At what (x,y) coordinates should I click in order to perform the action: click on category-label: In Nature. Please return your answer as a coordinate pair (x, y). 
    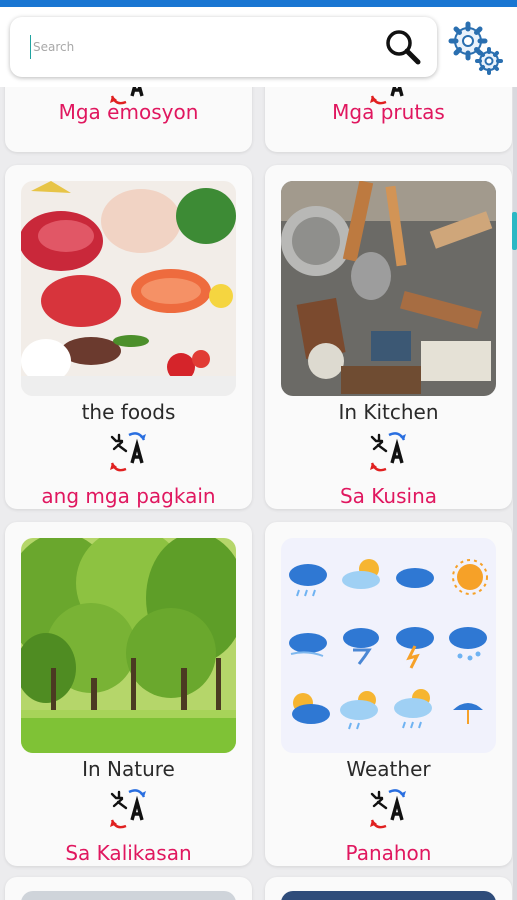
    Looking at the image, I should click on (128, 769).